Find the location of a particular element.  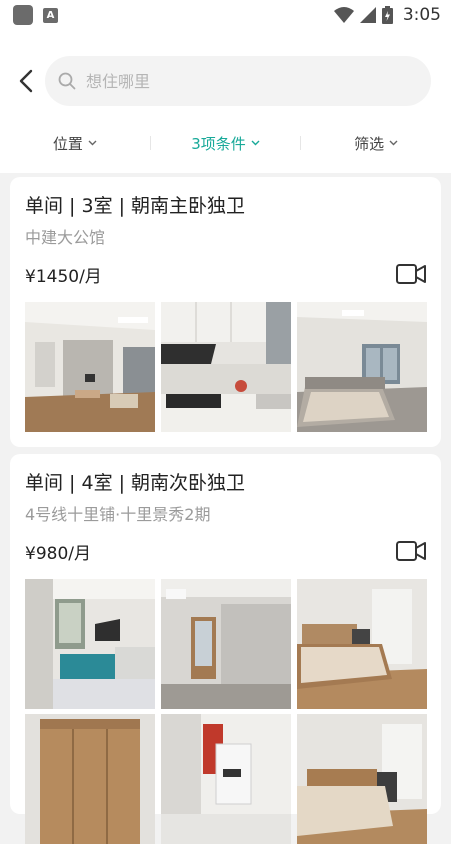

search-input is located at coordinates (236, 81).